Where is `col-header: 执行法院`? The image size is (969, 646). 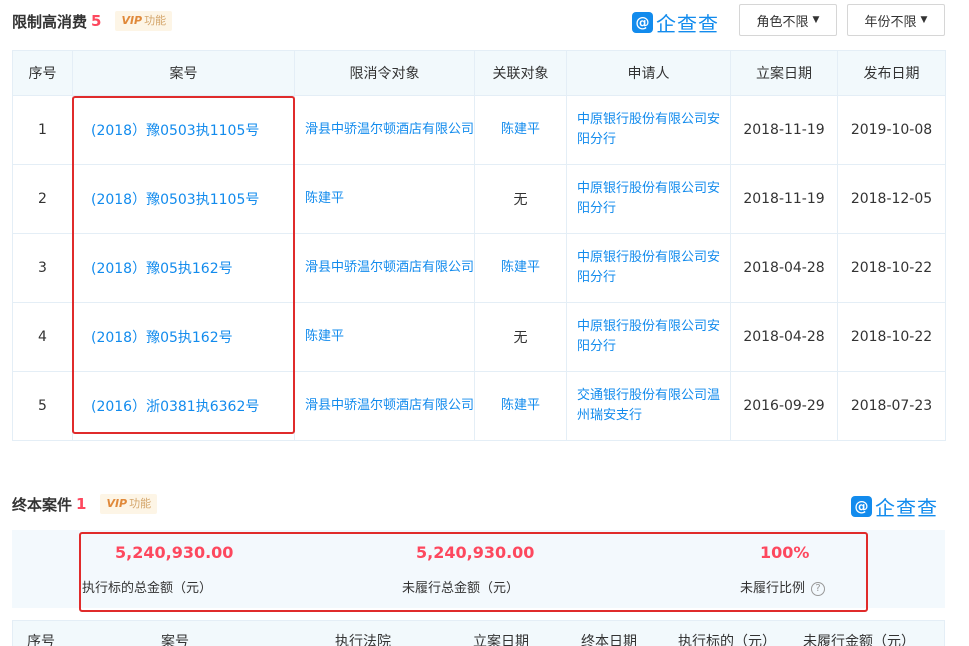
col-header: 执行法院 is located at coordinates (363, 640).